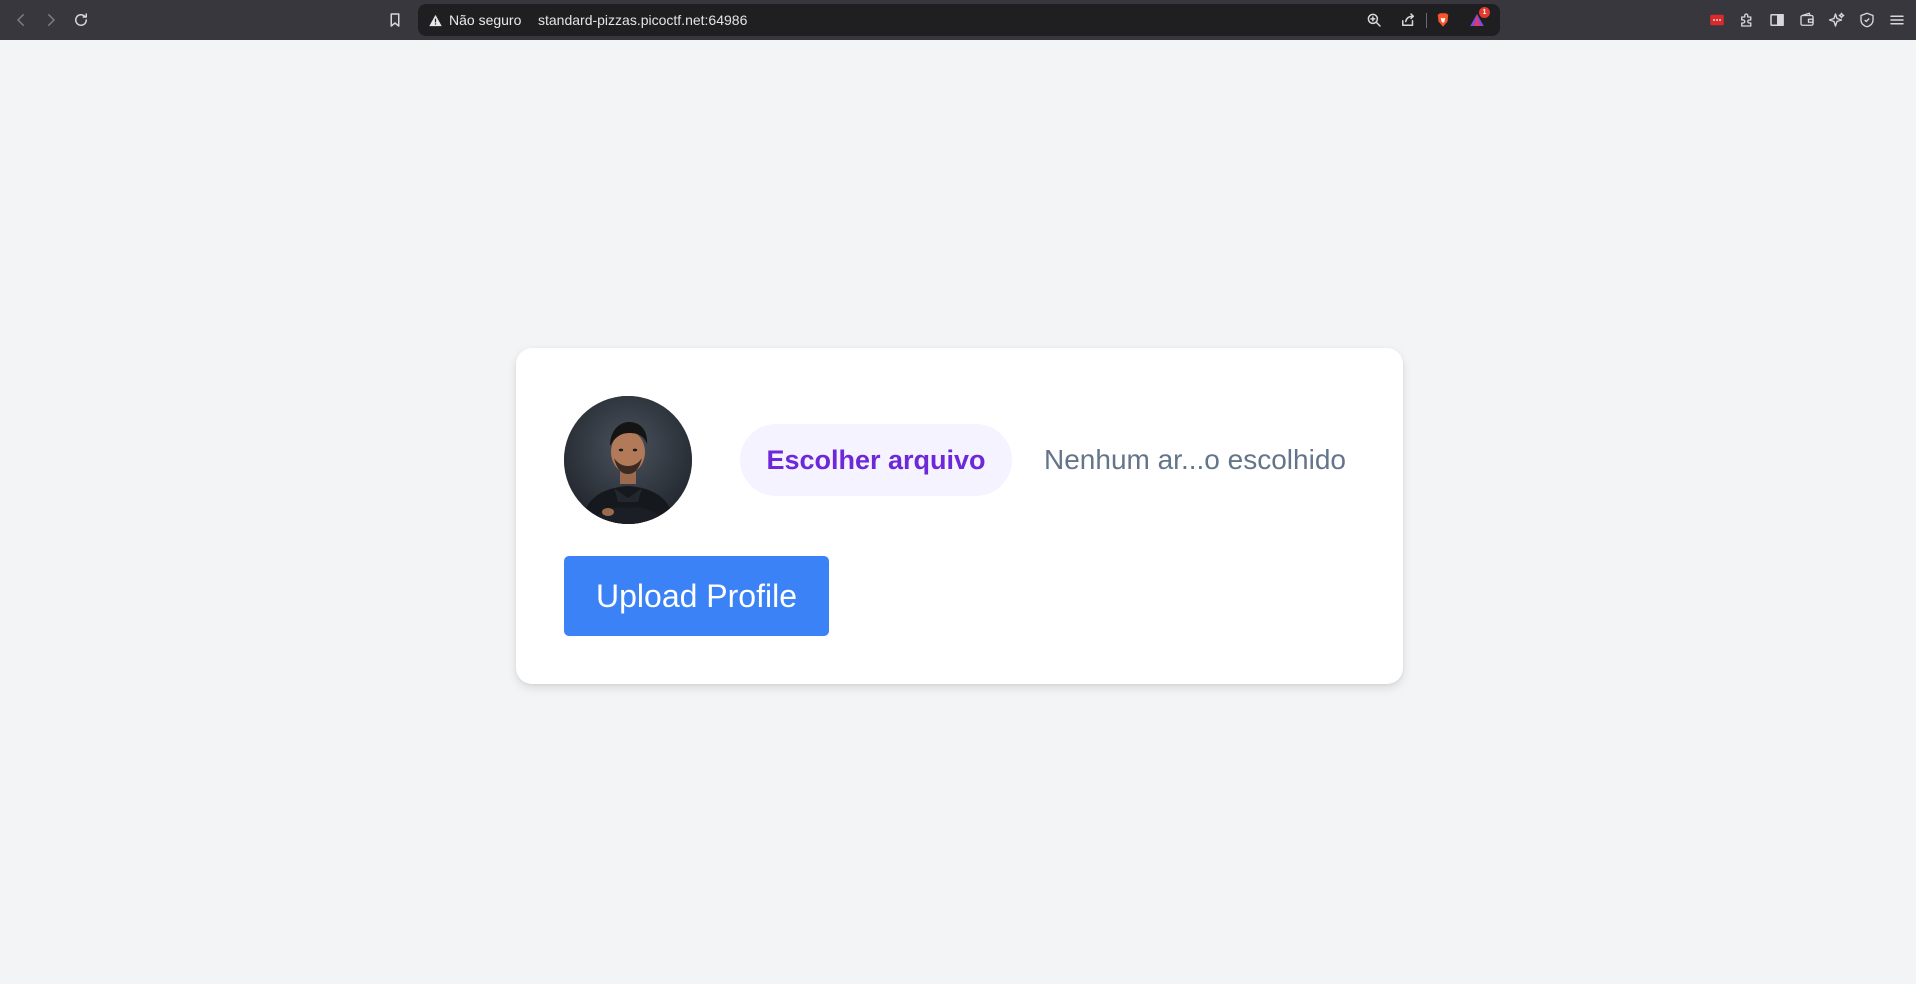 This screenshot has height=984, width=1916. What do you see at coordinates (1443, 20) in the screenshot?
I see `brave-lion-icon` at bounding box center [1443, 20].